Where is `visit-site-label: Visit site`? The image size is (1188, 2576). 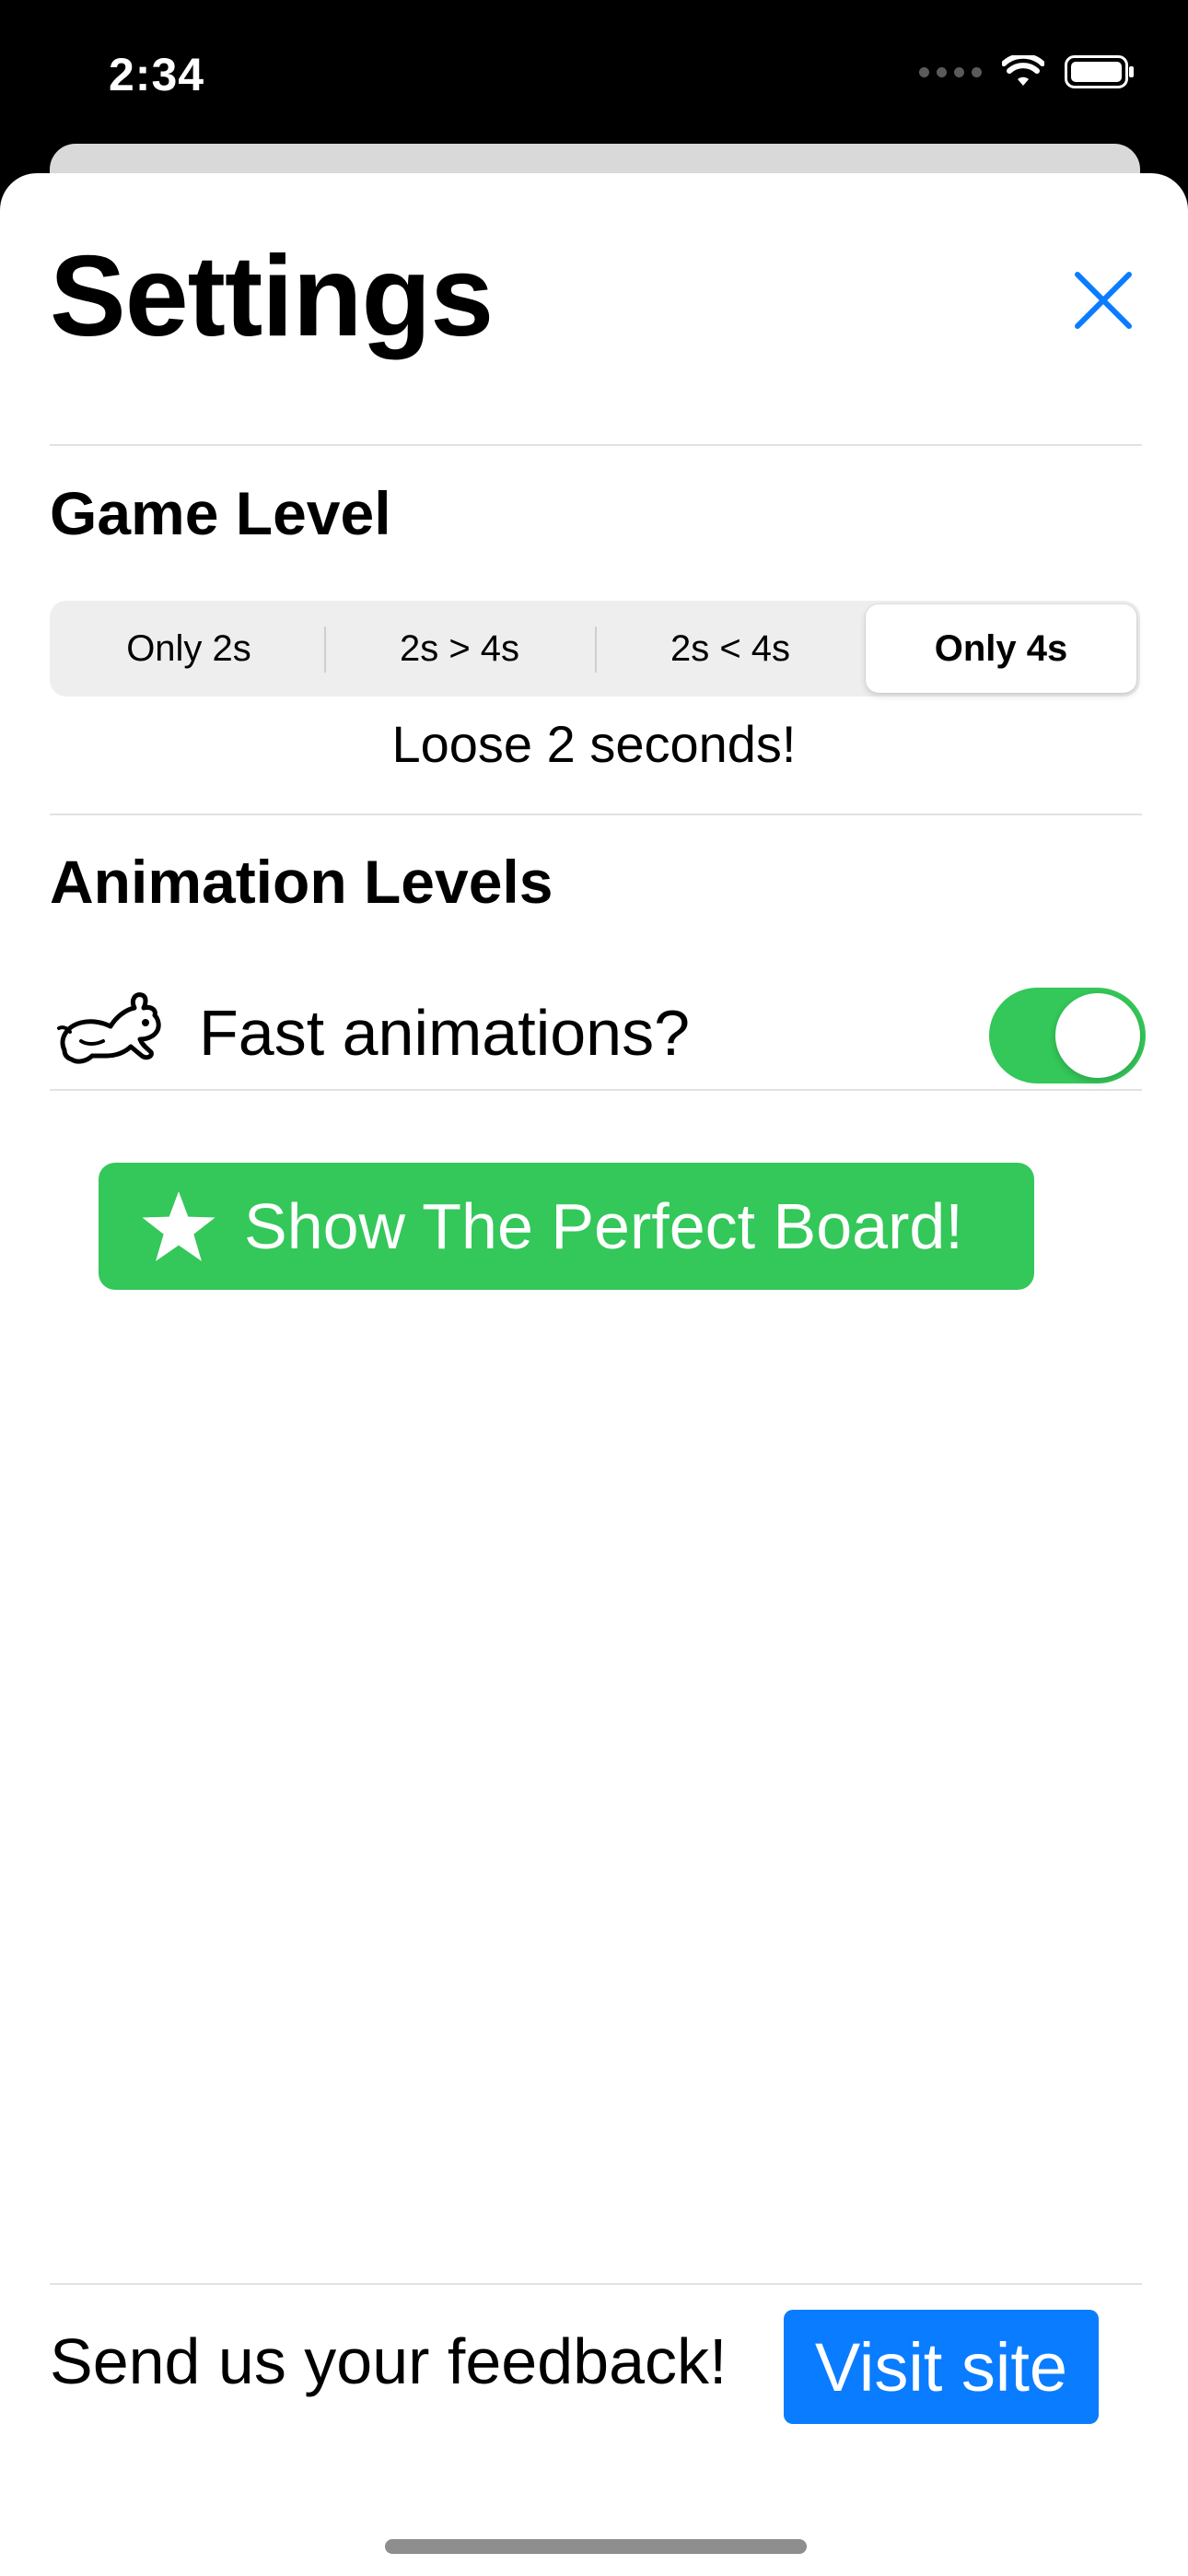
visit-site-label: Visit site is located at coordinates (941, 2367).